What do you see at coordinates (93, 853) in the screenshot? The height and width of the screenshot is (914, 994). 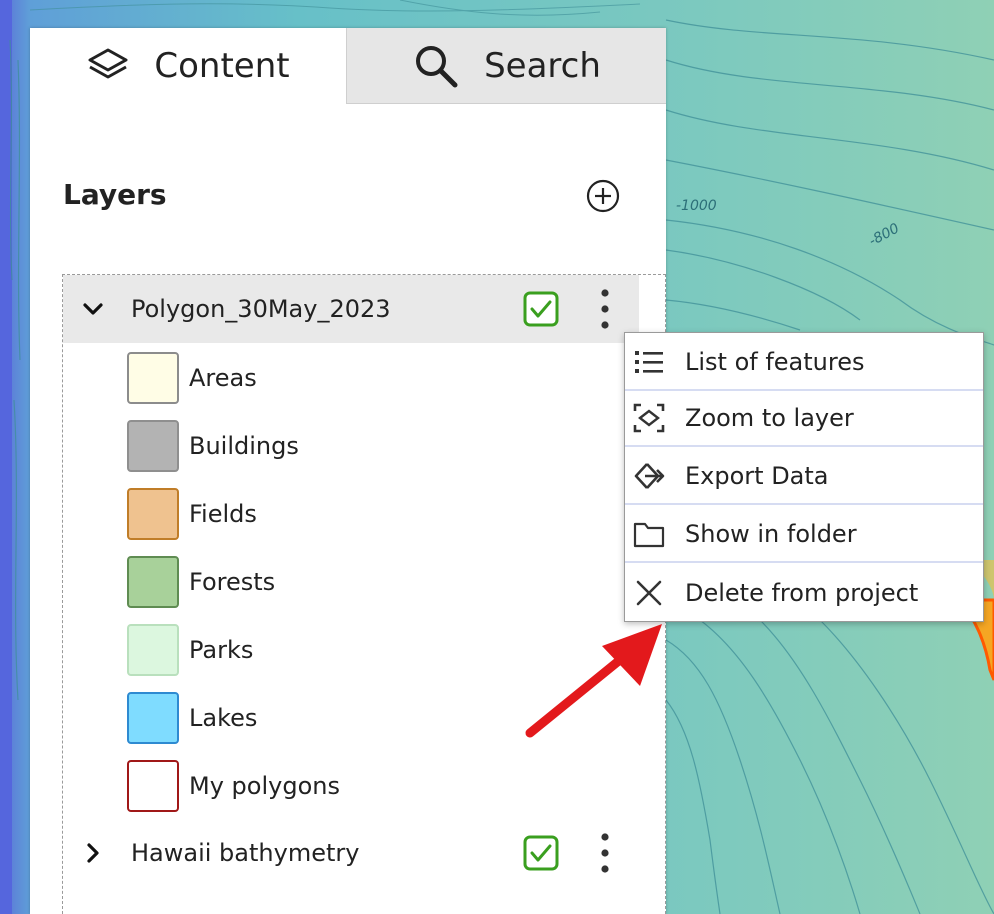 I see `chevron-right-icon` at bounding box center [93, 853].